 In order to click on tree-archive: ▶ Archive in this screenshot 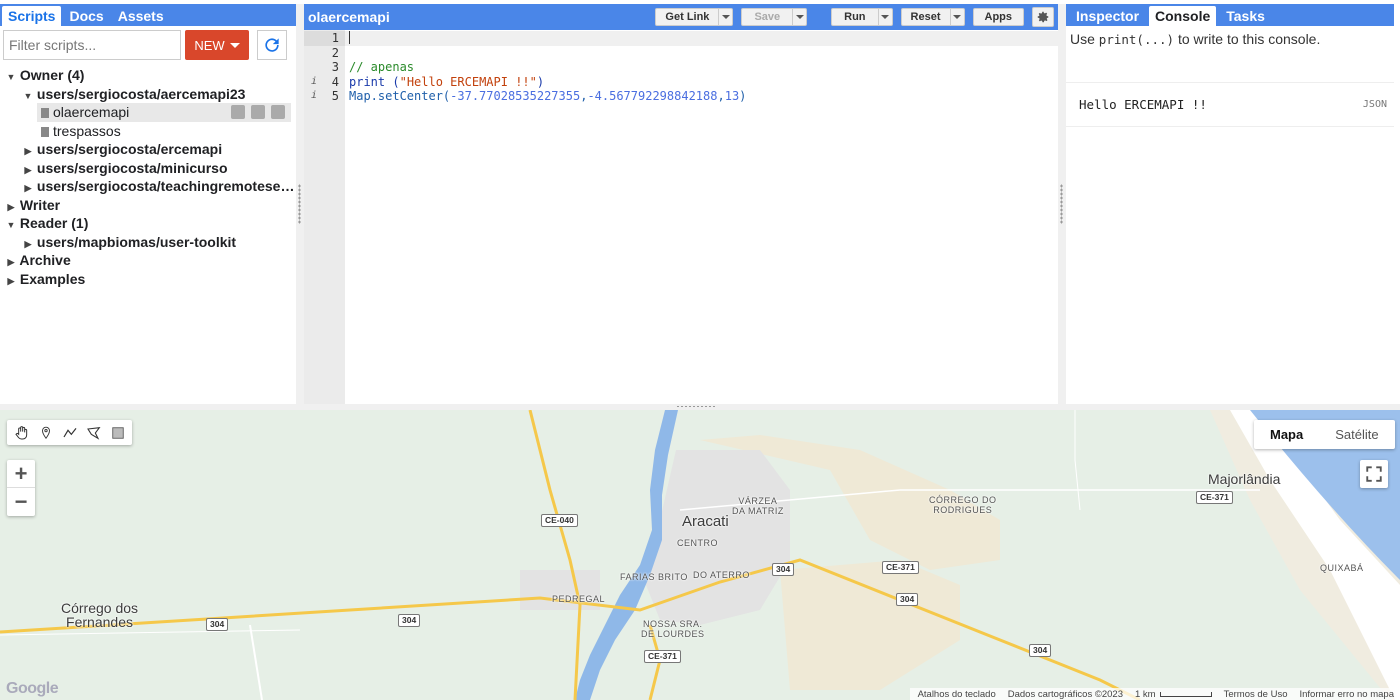, I will do `click(148, 260)`.